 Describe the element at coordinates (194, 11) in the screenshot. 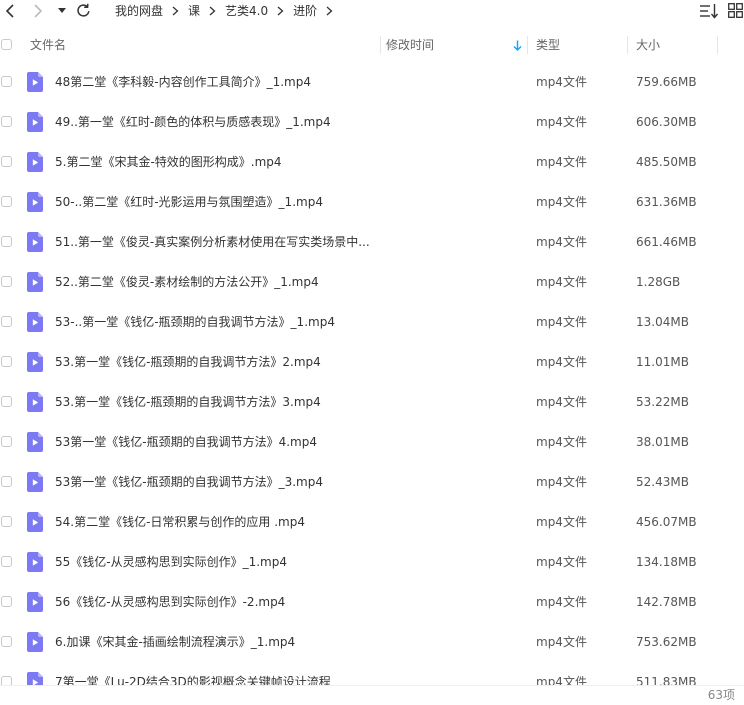

I see `breadcrumb-item-course: 课` at that location.